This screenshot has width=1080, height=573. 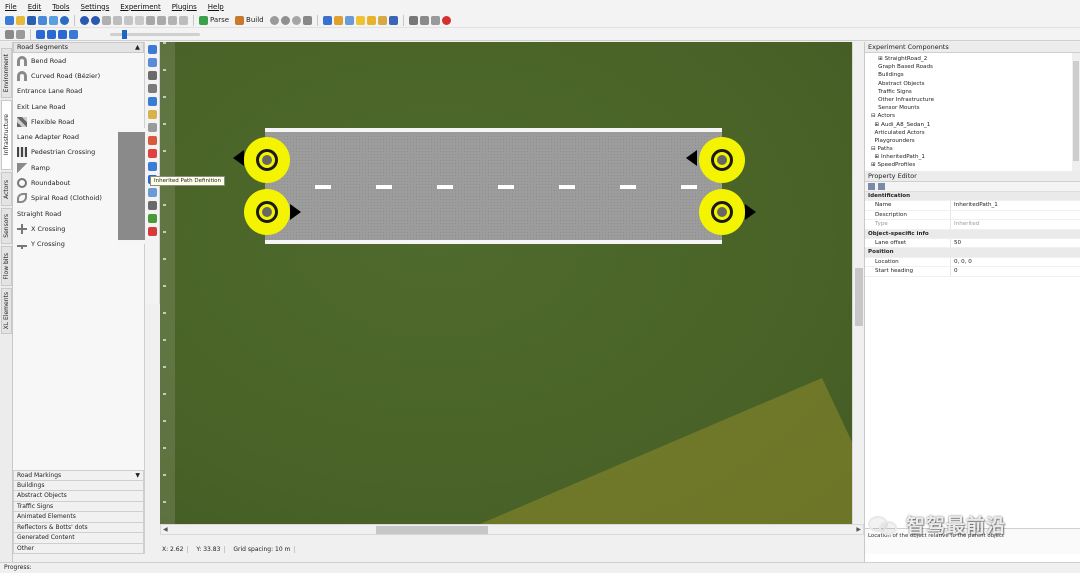 I want to click on road-segment-item: Bend Road, so click(x=78, y=60).